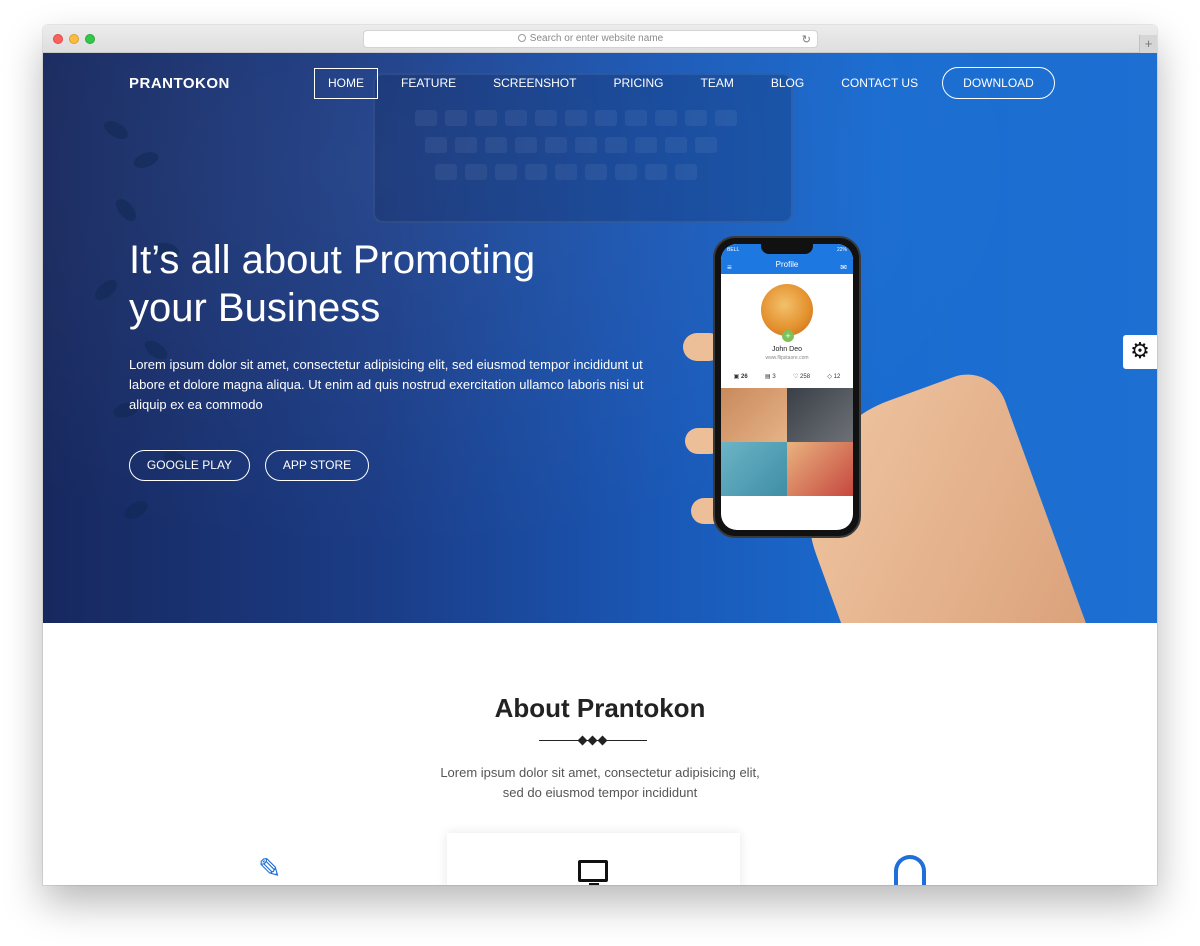  Describe the element at coordinates (179, 83) in the screenshot. I see `brand-logo: PRANTOKON` at that location.